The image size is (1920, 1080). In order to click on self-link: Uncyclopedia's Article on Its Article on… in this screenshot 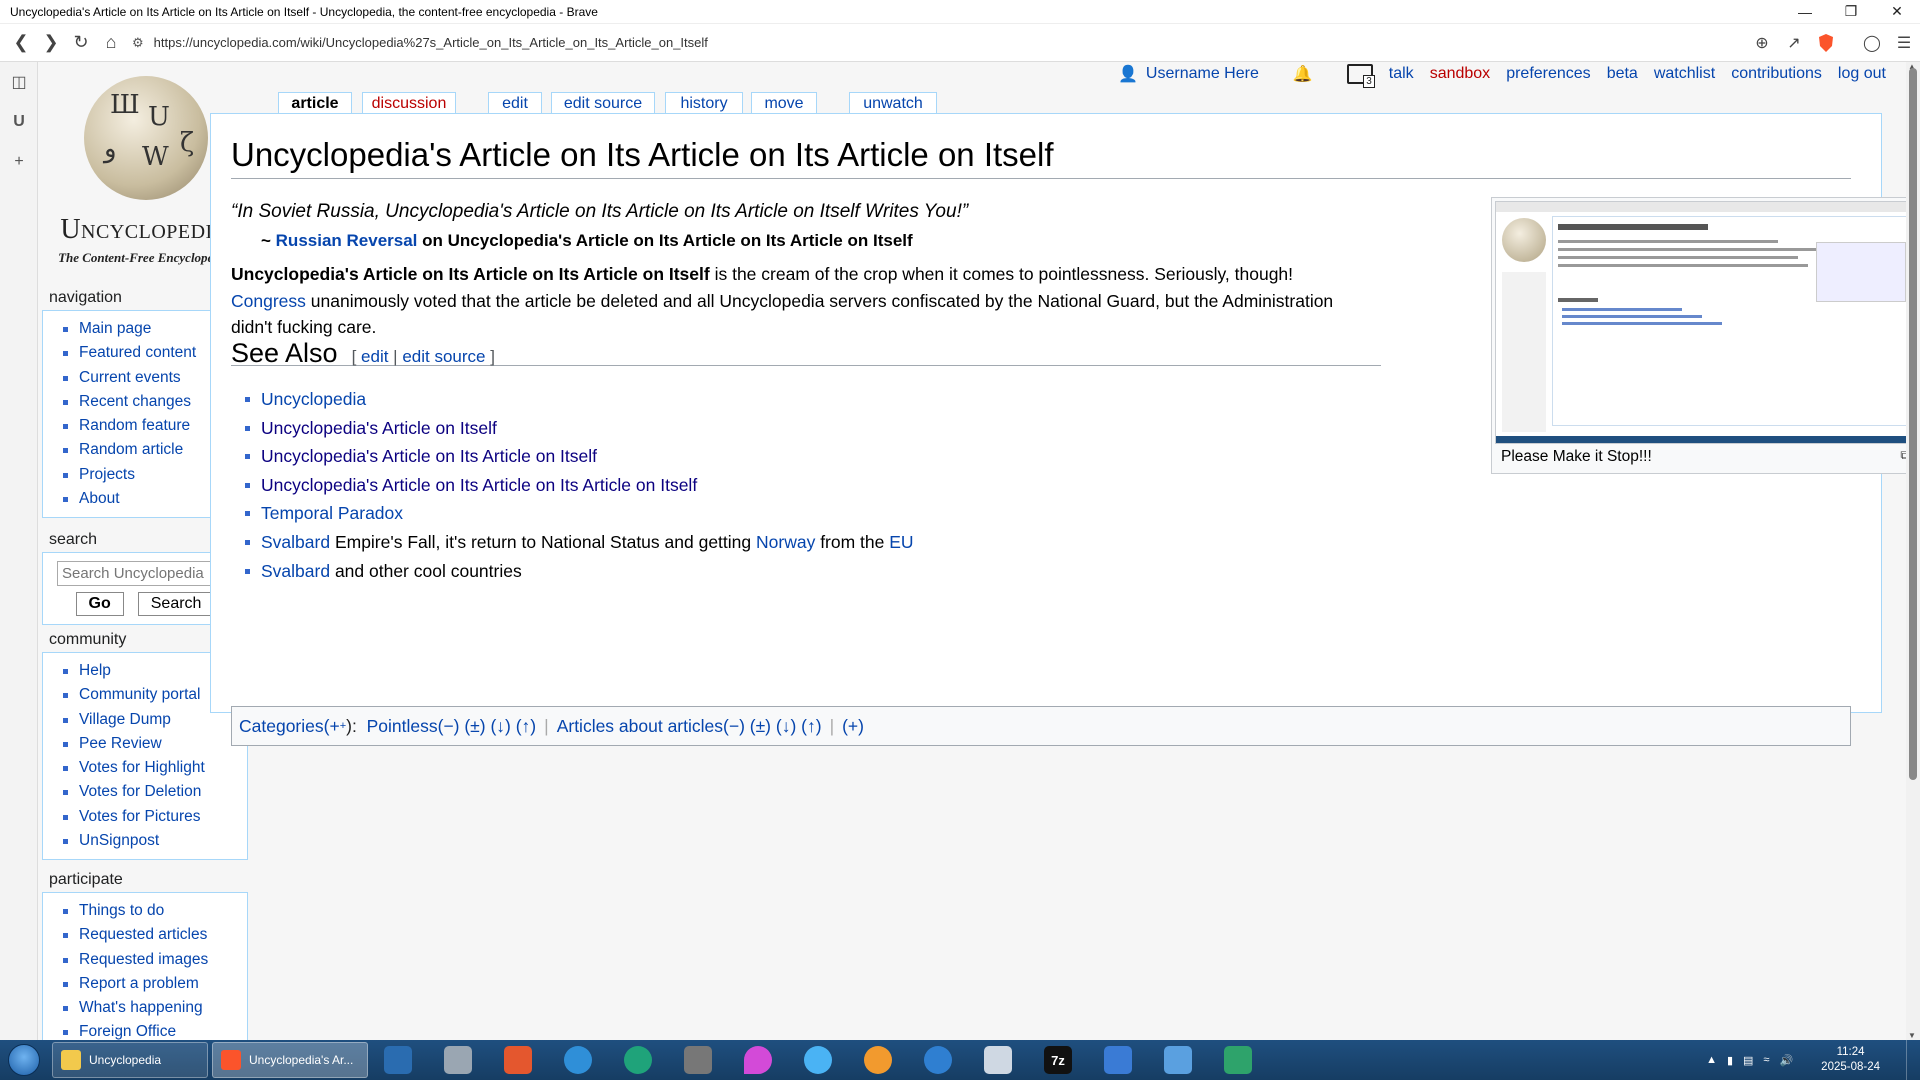, I will do `click(479, 485)`.